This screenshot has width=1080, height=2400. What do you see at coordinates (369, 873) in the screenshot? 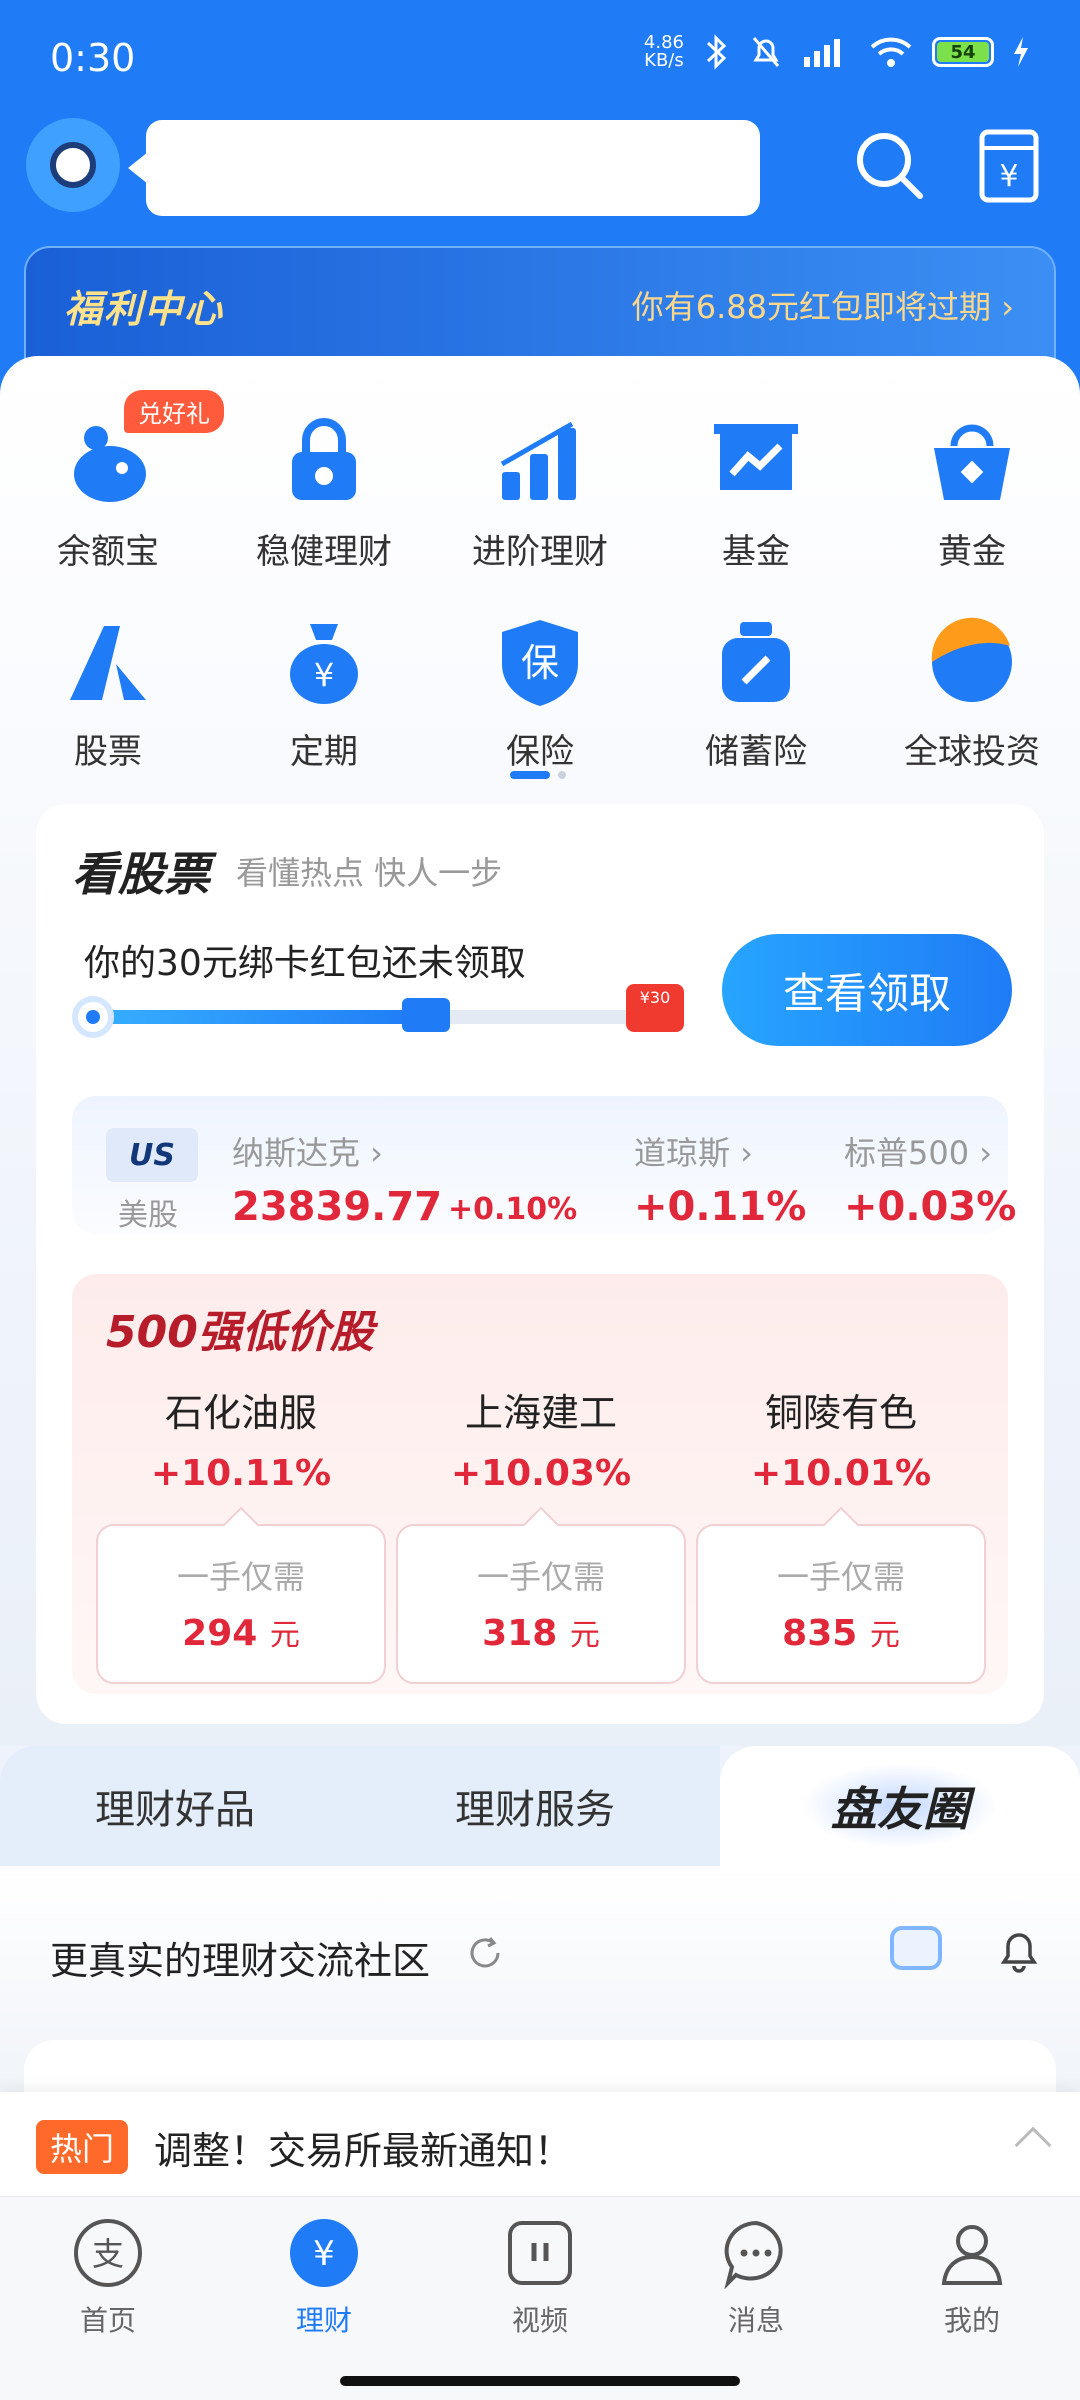
I see `stock-card-subtitle: 看懂热点 快人一步` at bounding box center [369, 873].